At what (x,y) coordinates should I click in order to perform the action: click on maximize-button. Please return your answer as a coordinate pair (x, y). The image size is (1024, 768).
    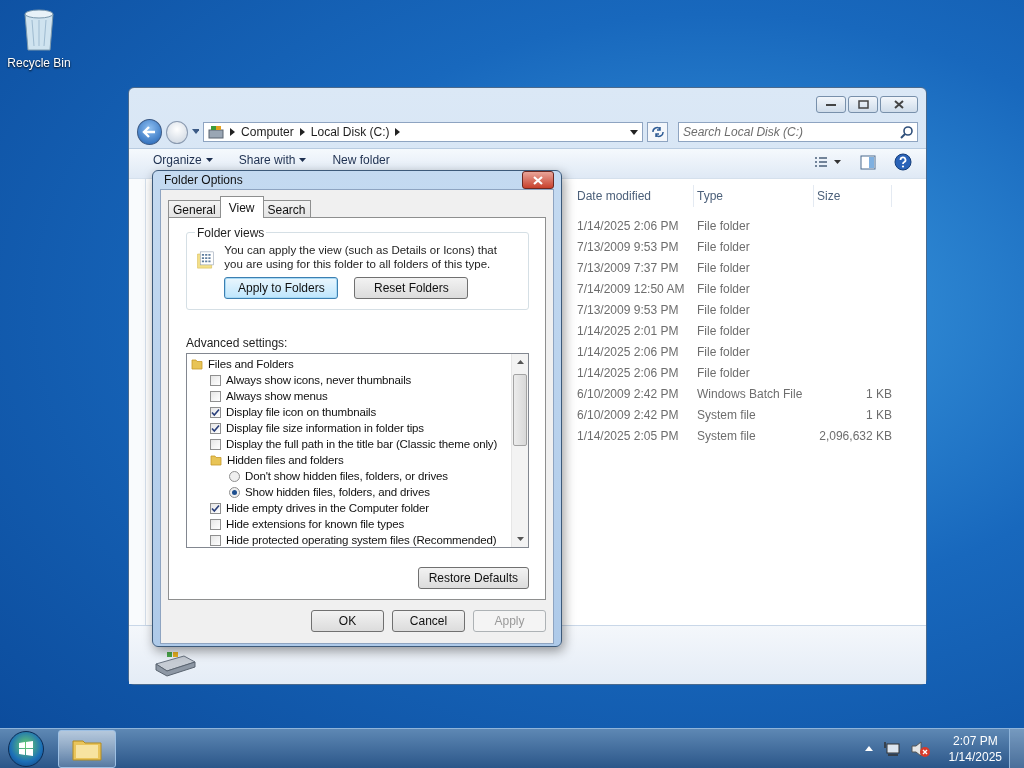
    Looking at the image, I should click on (863, 104).